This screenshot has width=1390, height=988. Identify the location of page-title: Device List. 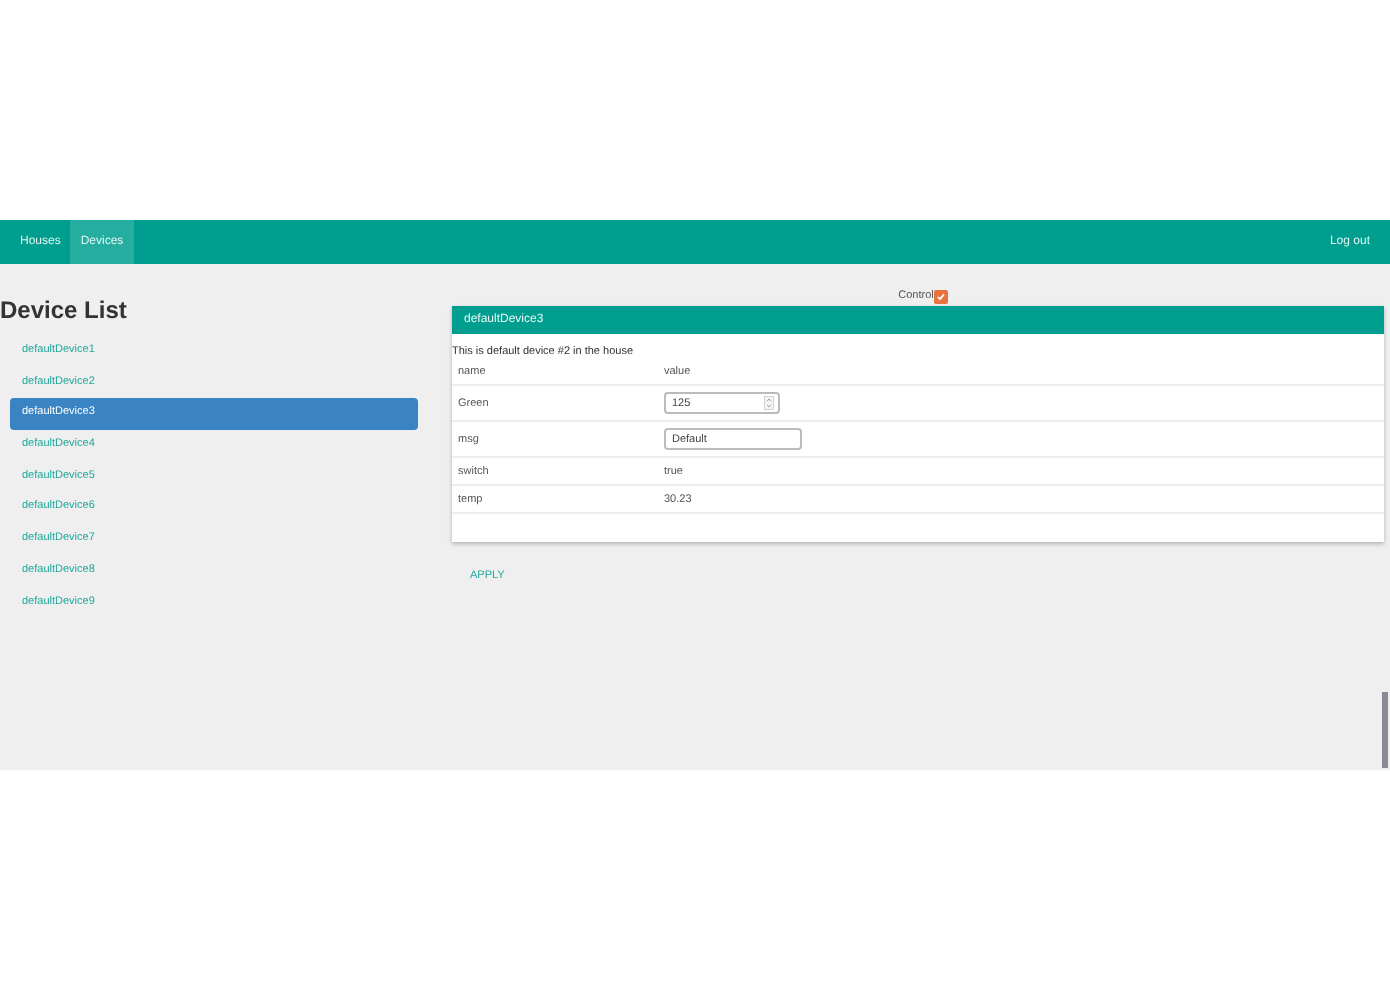
(64, 310).